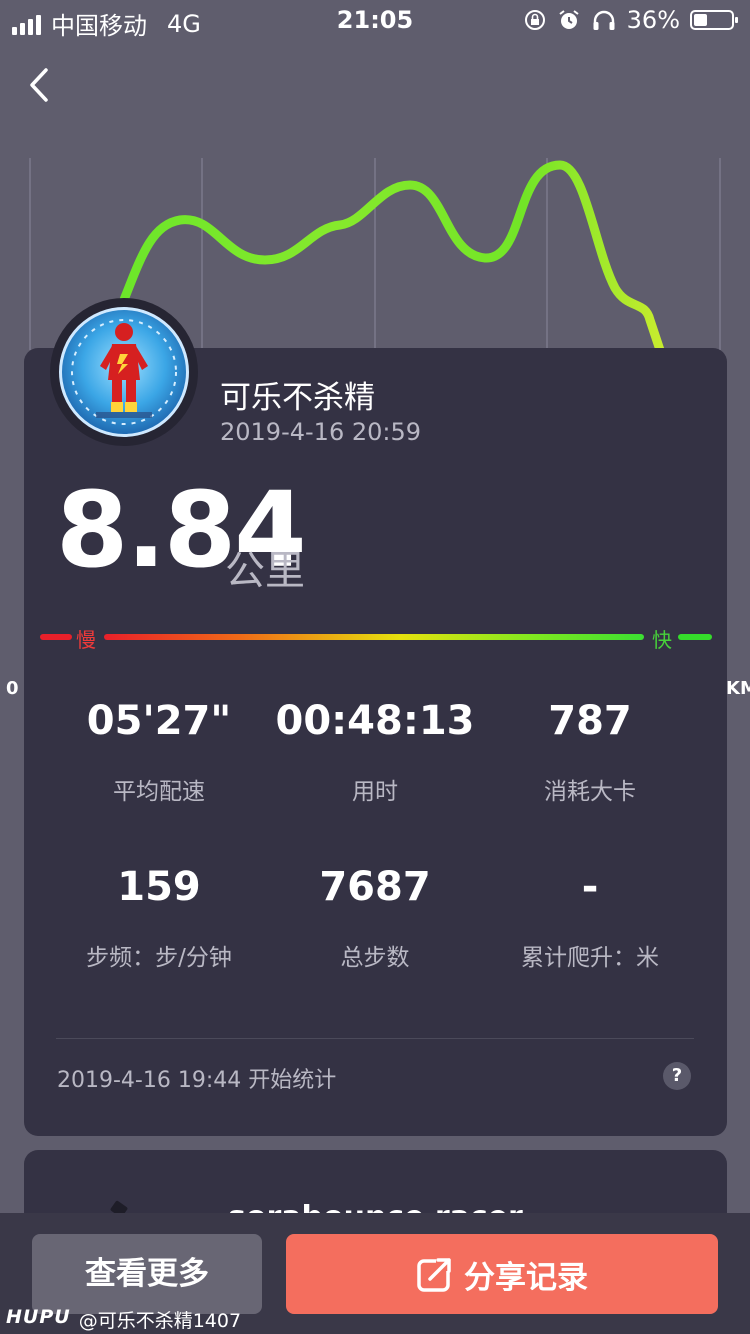 The width and height of the screenshot is (750, 1334). Describe the element at coordinates (160, 1321) in the screenshot. I see `watermark-handle: @可乐不杀精1407` at that location.